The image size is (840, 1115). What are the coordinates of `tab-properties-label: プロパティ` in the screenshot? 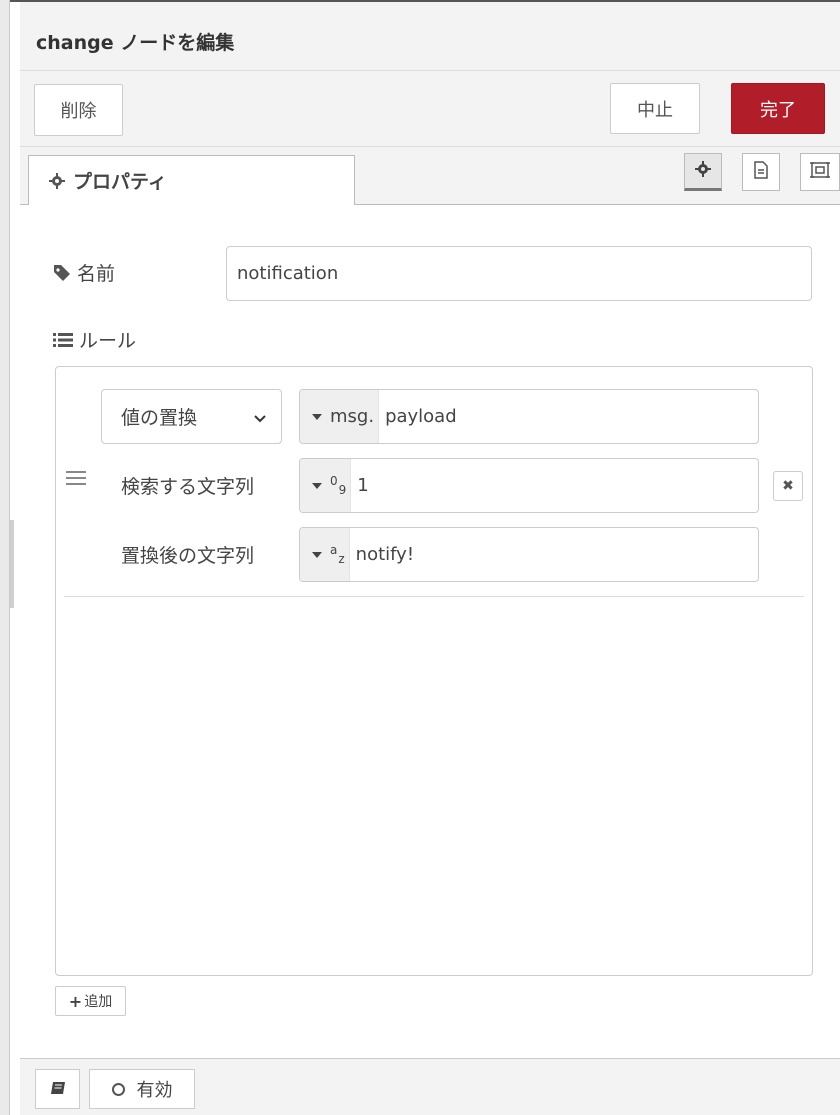 It's located at (120, 182).